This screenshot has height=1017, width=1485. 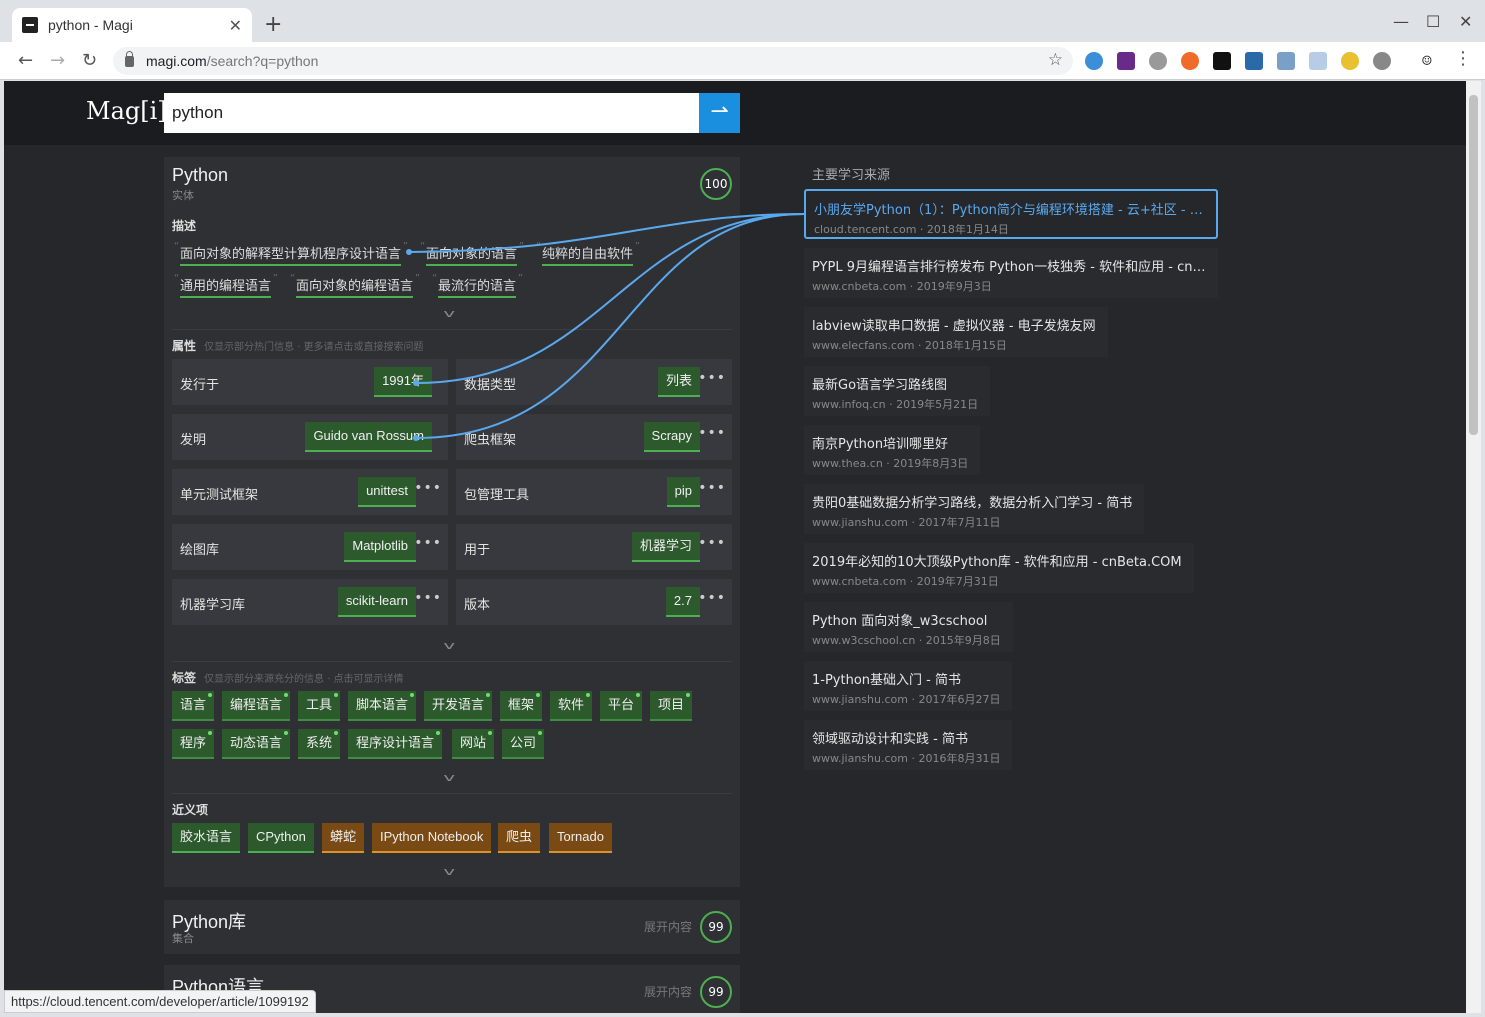 I want to click on tag-chip: 框架, so click(x=521, y=706).